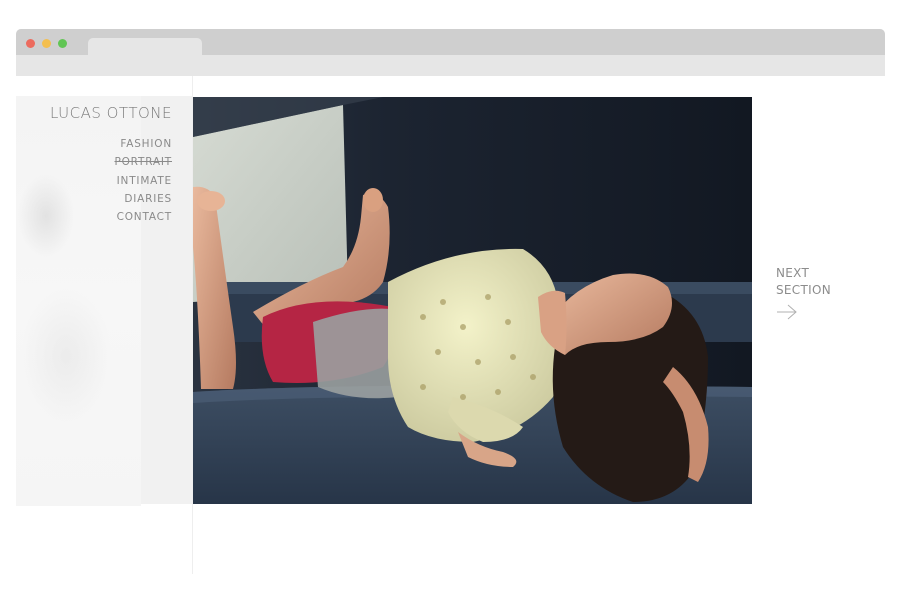  I want to click on browser-tab, so click(145, 46).